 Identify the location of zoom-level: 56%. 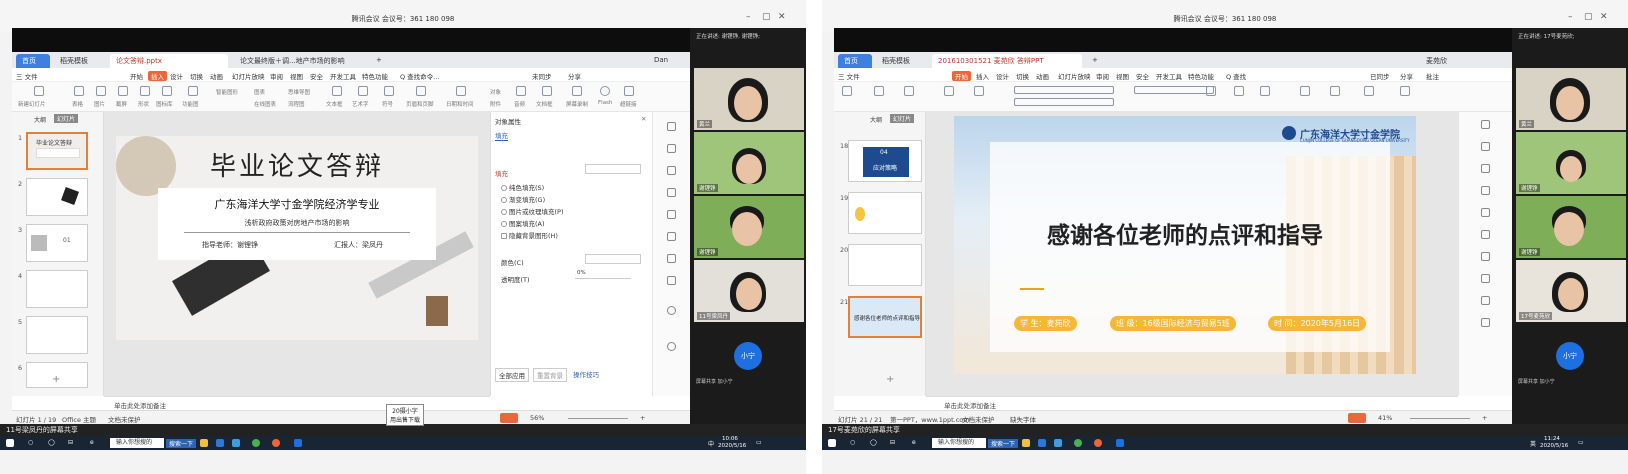
(537, 418).